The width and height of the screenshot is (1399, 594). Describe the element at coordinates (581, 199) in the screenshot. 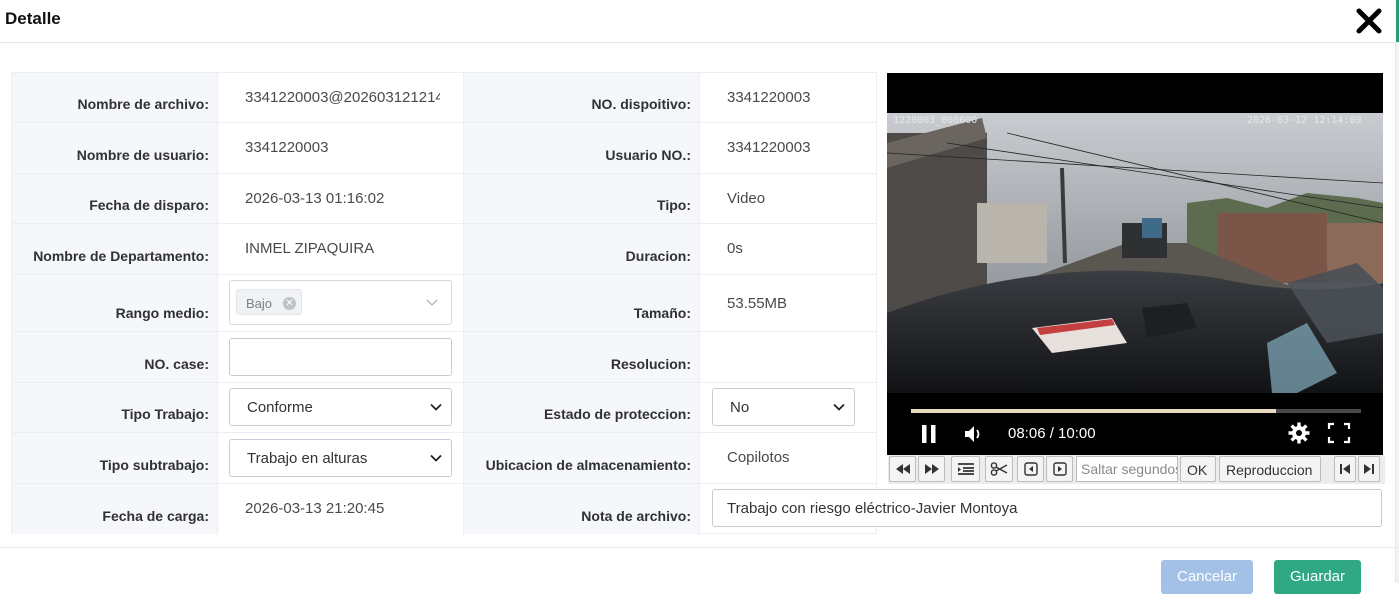

I see `label-tipo: Tipo:` at that location.